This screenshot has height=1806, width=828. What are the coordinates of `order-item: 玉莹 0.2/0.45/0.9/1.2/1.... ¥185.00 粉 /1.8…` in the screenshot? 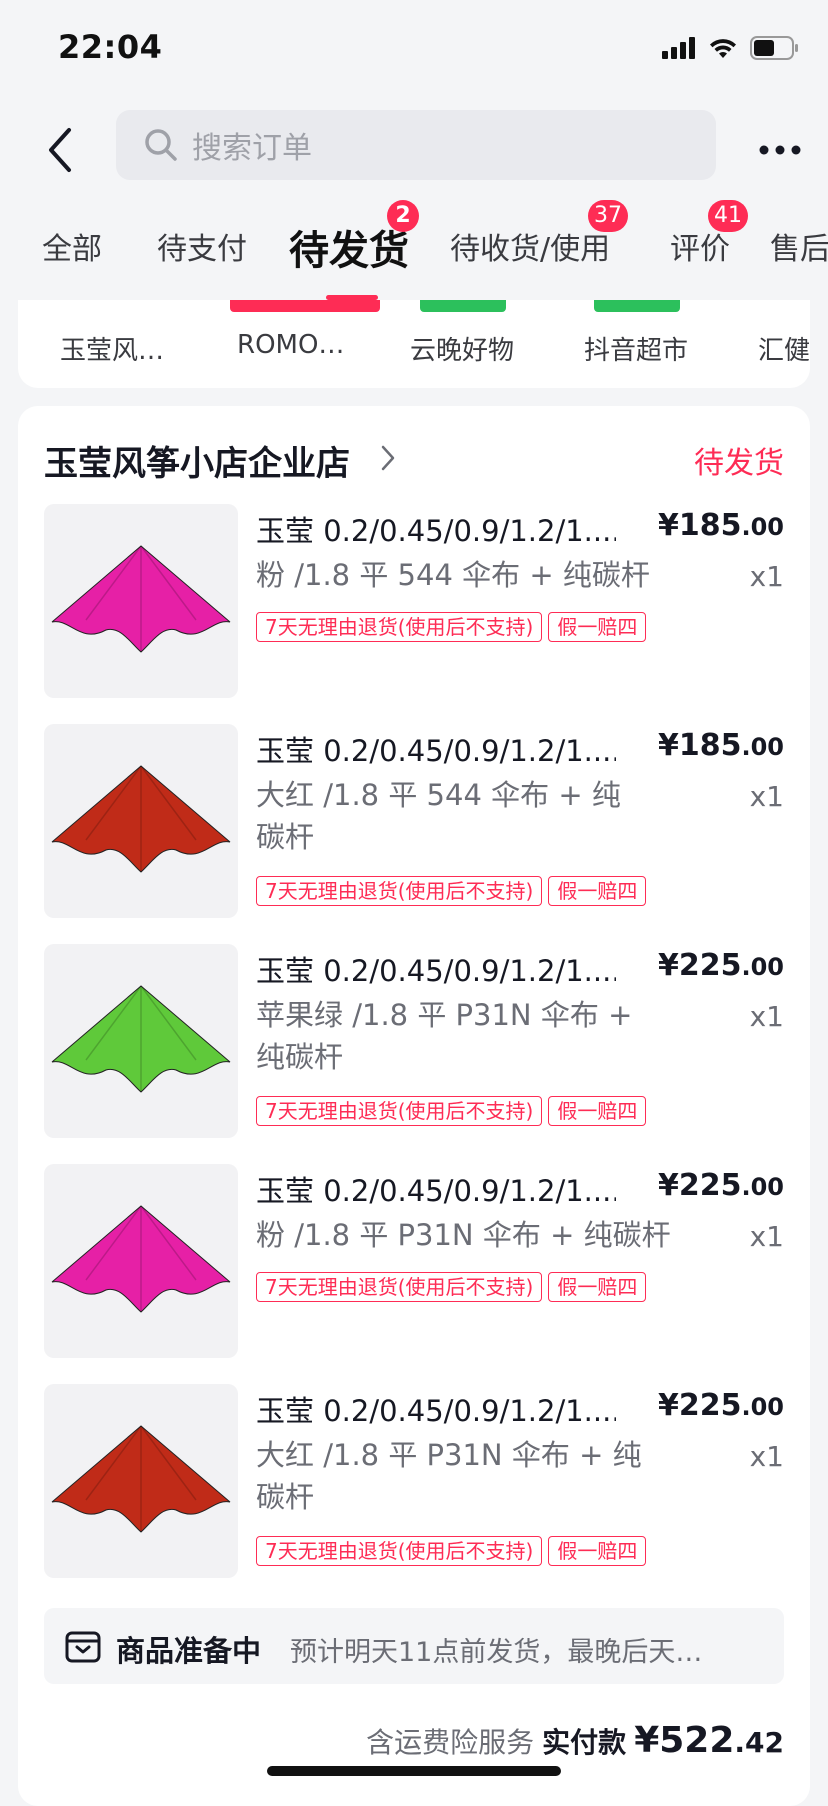 It's located at (414, 602).